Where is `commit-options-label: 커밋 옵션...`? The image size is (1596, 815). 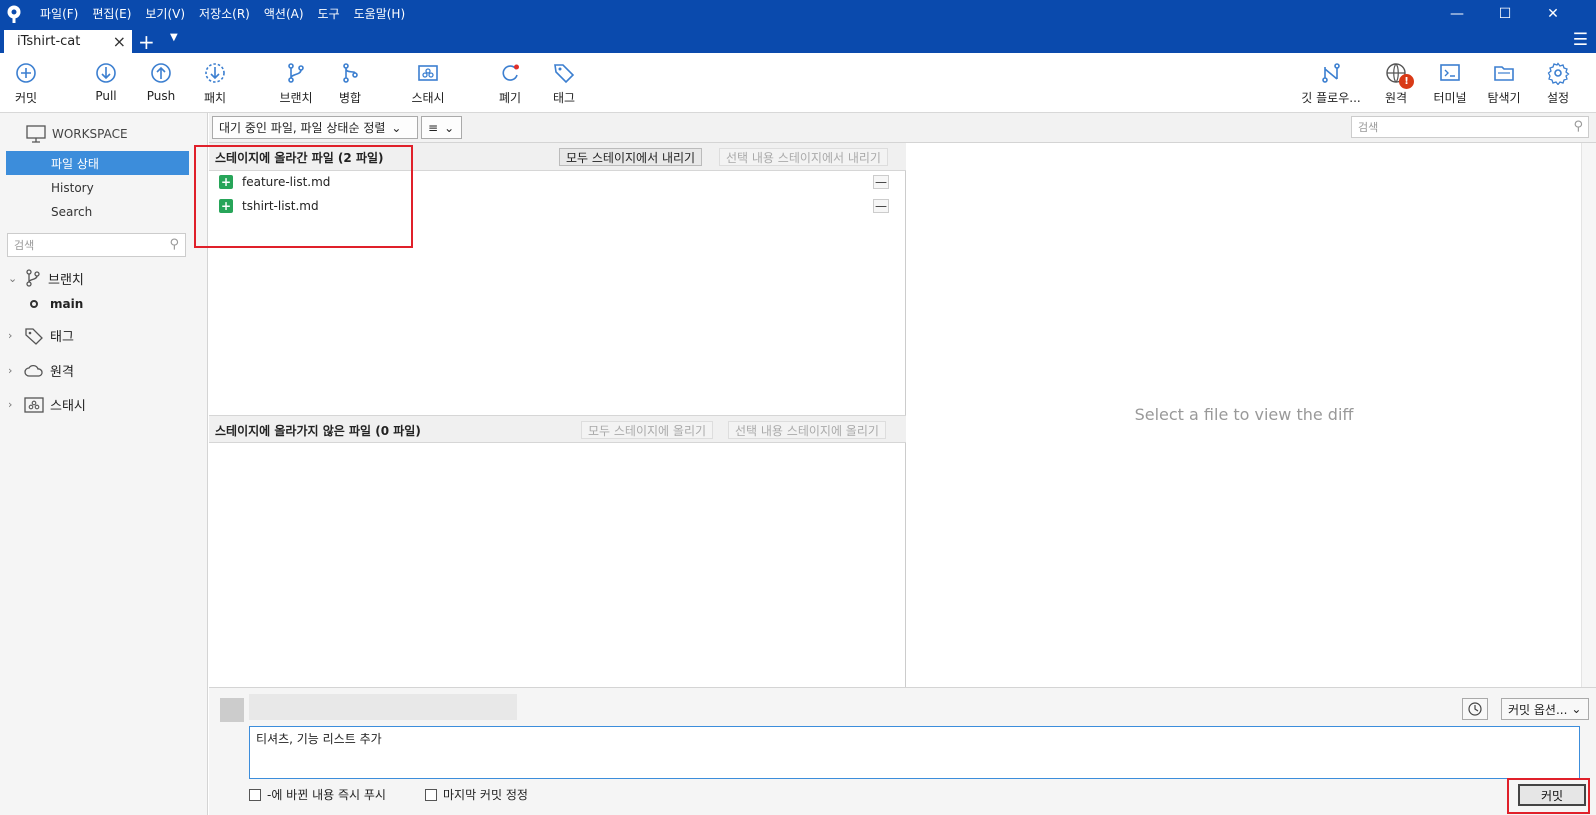
commit-options-label: 커밋 옵션... is located at coordinates (1538, 709).